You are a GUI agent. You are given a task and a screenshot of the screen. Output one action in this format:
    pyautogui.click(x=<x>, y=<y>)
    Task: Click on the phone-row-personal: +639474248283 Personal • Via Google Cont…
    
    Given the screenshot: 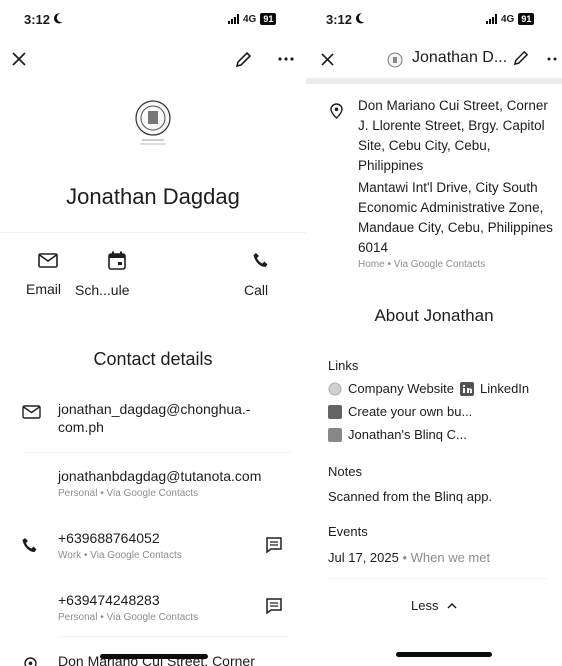 What is the action you would take?
    pyautogui.click(x=153, y=607)
    